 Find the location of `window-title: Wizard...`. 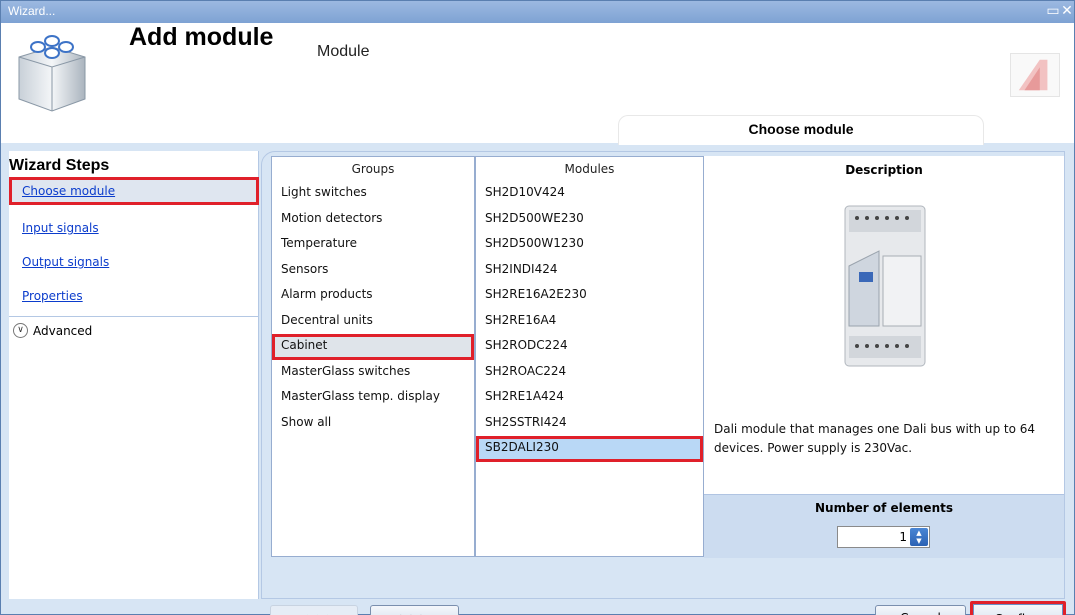

window-title: Wizard... is located at coordinates (32, 11).